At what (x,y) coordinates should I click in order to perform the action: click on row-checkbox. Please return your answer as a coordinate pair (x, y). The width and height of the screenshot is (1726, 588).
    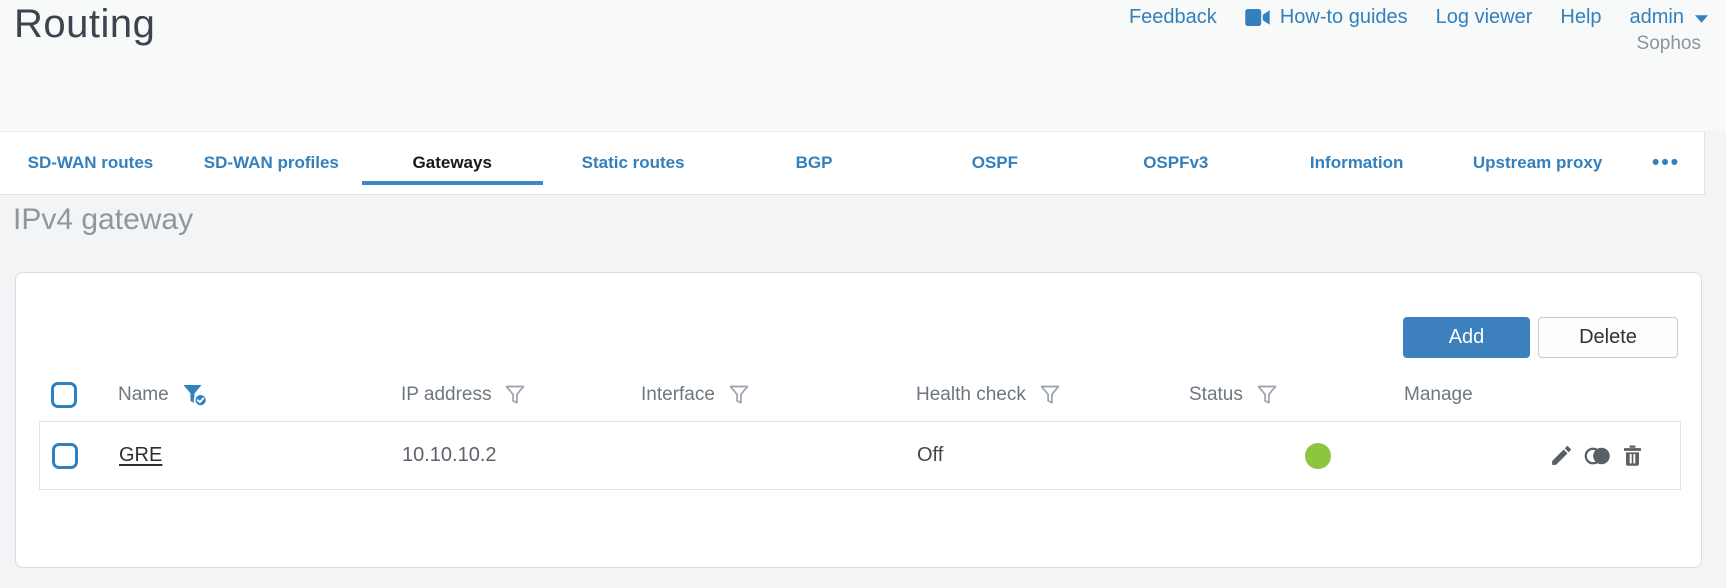
    Looking at the image, I should click on (65, 455).